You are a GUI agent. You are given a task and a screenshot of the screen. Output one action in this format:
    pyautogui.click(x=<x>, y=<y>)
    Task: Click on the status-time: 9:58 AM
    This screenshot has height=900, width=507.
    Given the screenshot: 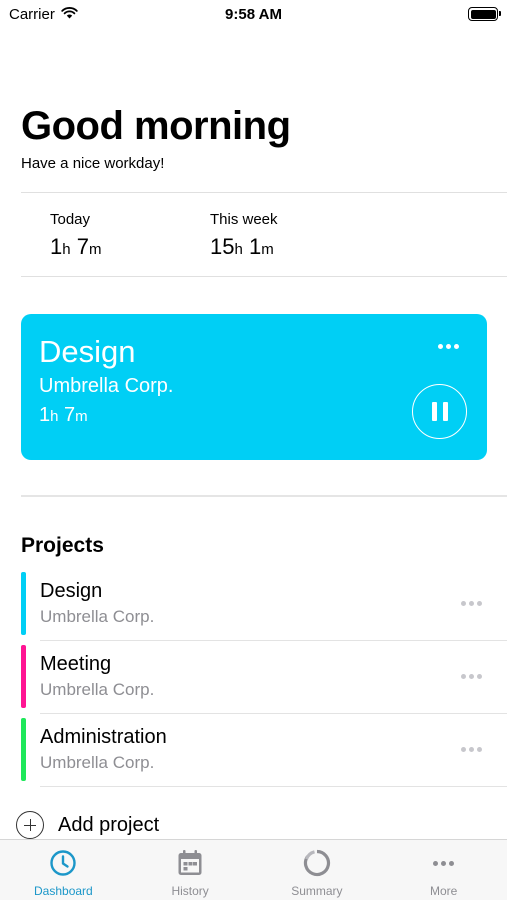 What is the action you would take?
    pyautogui.click(x=253, y=14)
    